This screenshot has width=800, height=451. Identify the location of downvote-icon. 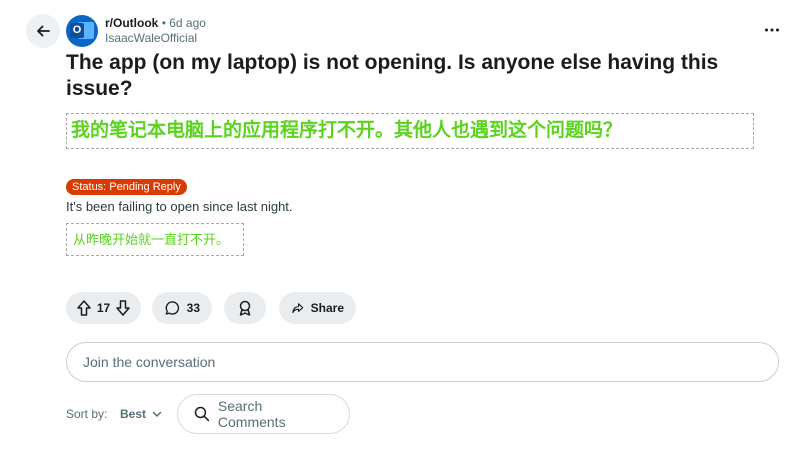
(123, 308).